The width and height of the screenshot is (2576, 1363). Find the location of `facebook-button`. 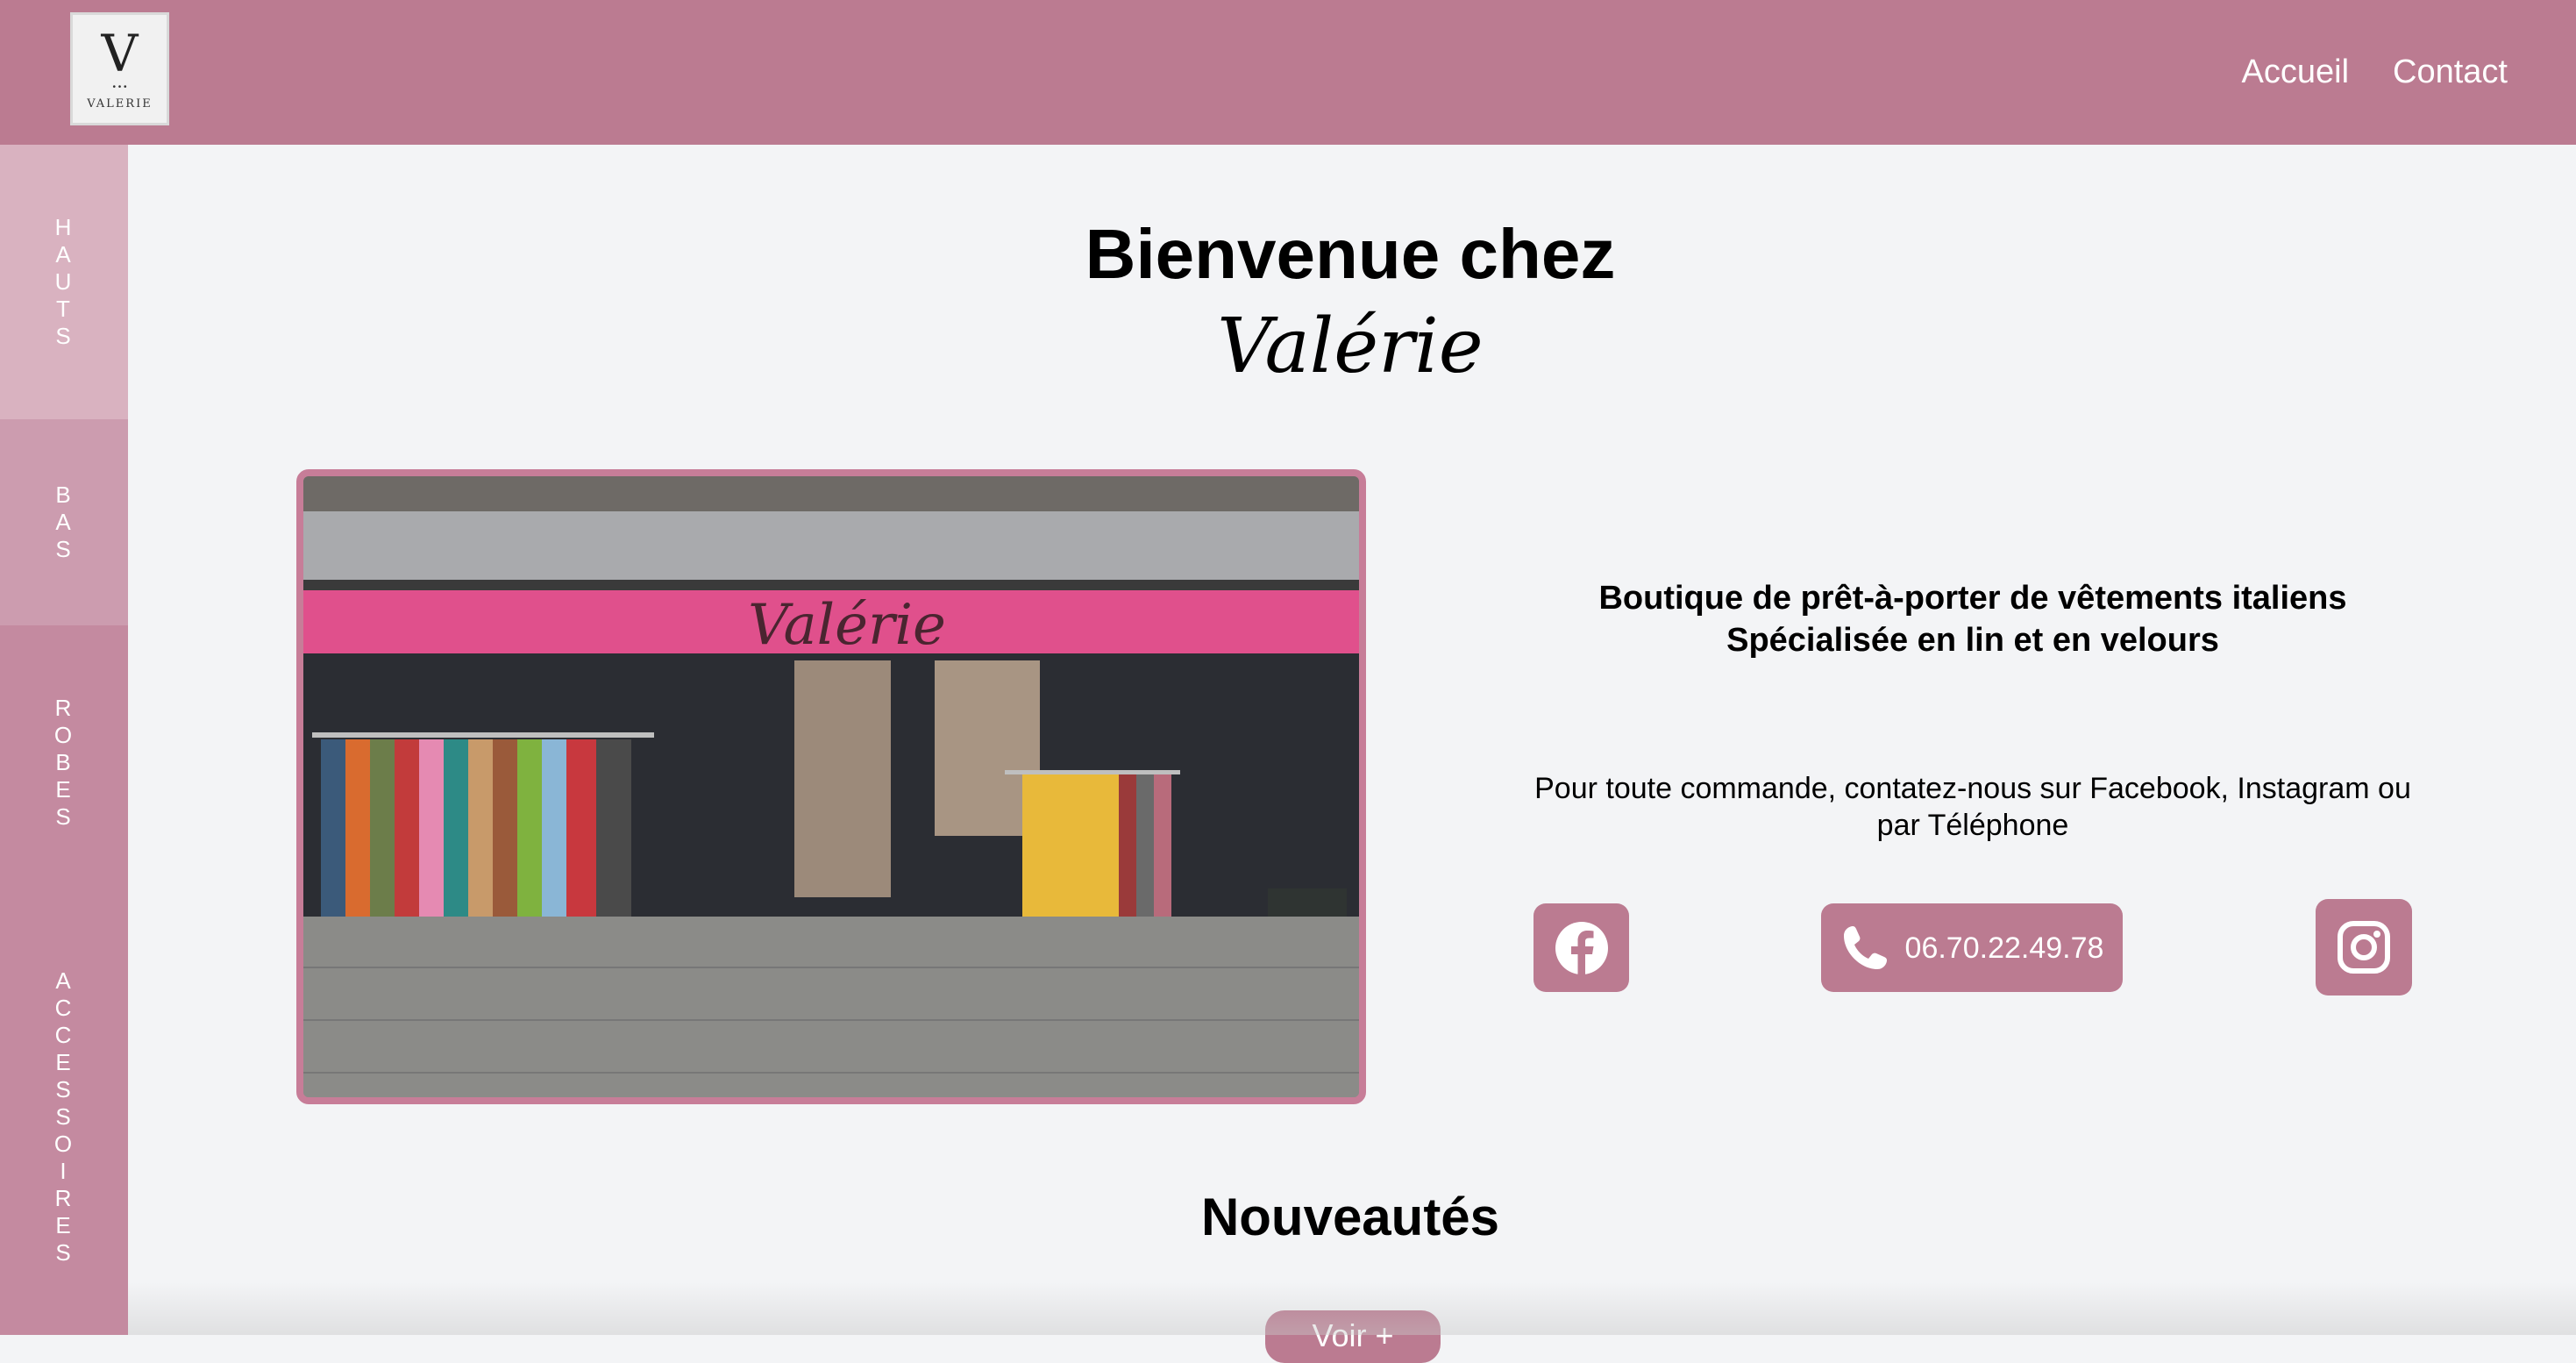

facebook-button is located at coordinates (1581, 947).